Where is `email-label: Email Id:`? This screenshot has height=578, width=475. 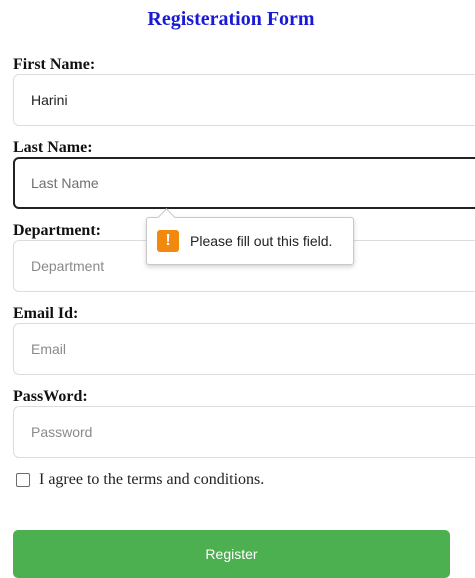
email-label: Email Id: is located at coordinates (46, 313).